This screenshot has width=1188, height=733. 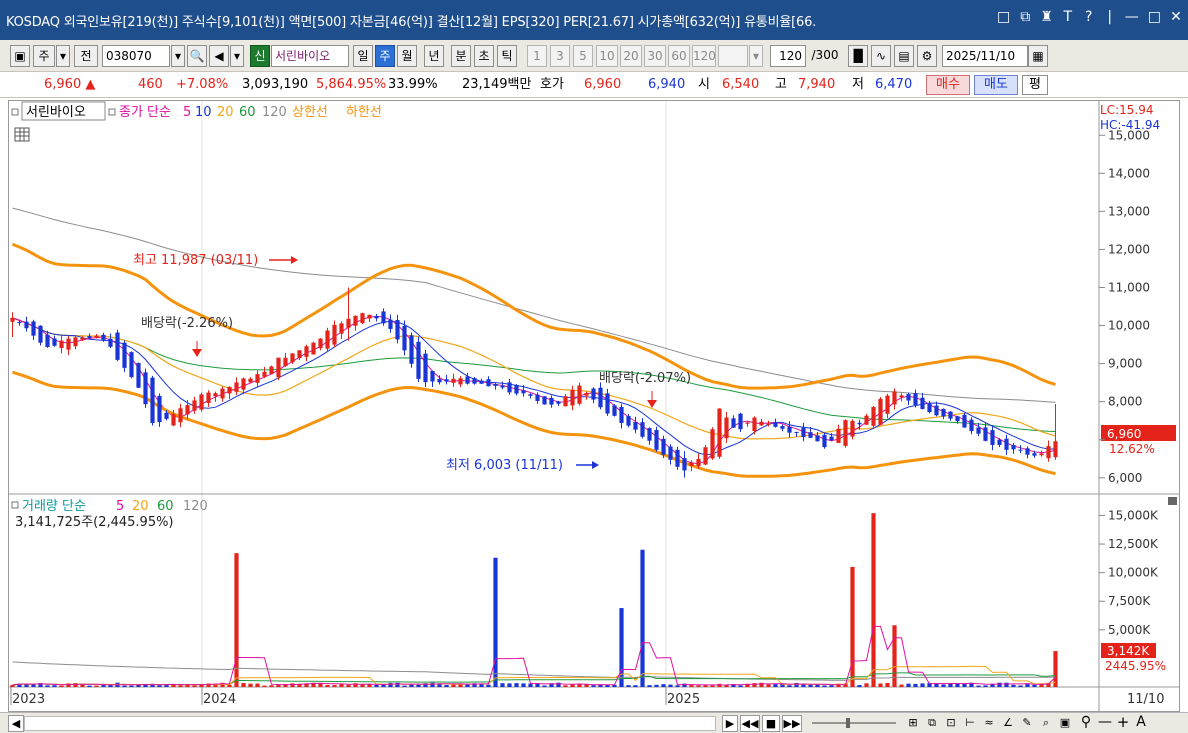 I want to click on minimize-icon: —, so click(x=1132, y=17).